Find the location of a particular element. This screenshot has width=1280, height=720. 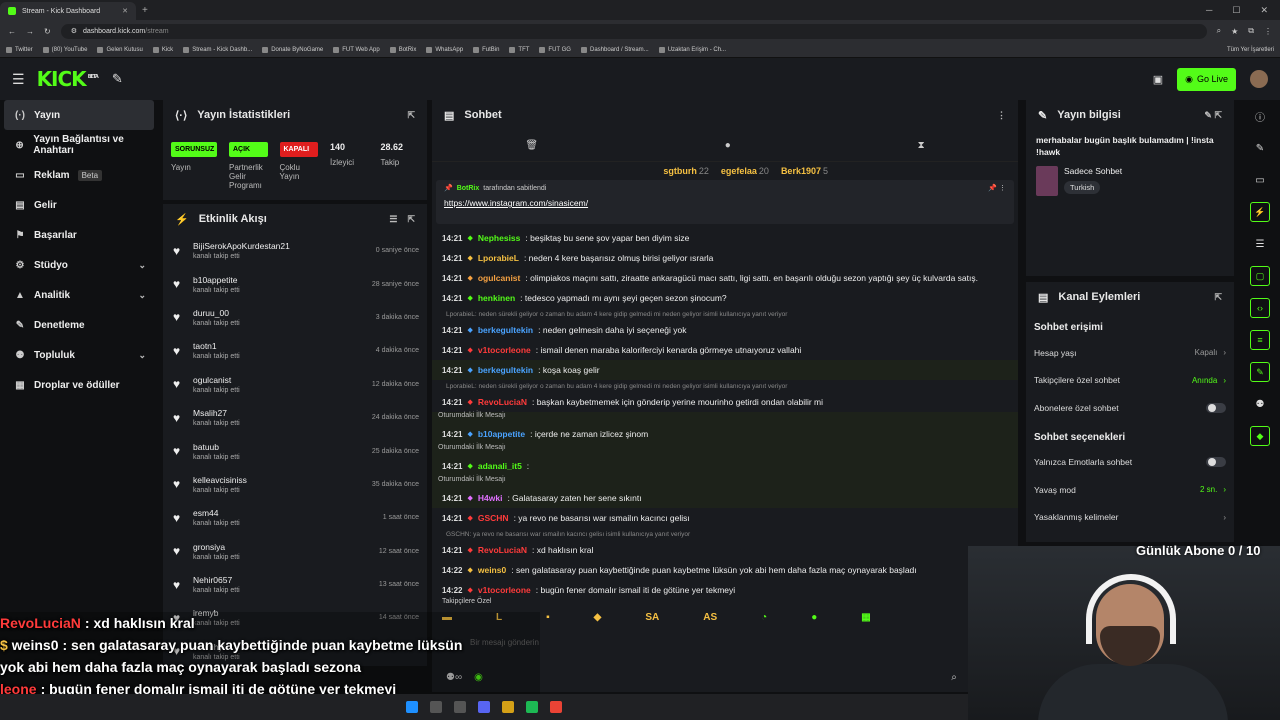

close-window-icon: ✕ is located at coordinates (1264, 10).